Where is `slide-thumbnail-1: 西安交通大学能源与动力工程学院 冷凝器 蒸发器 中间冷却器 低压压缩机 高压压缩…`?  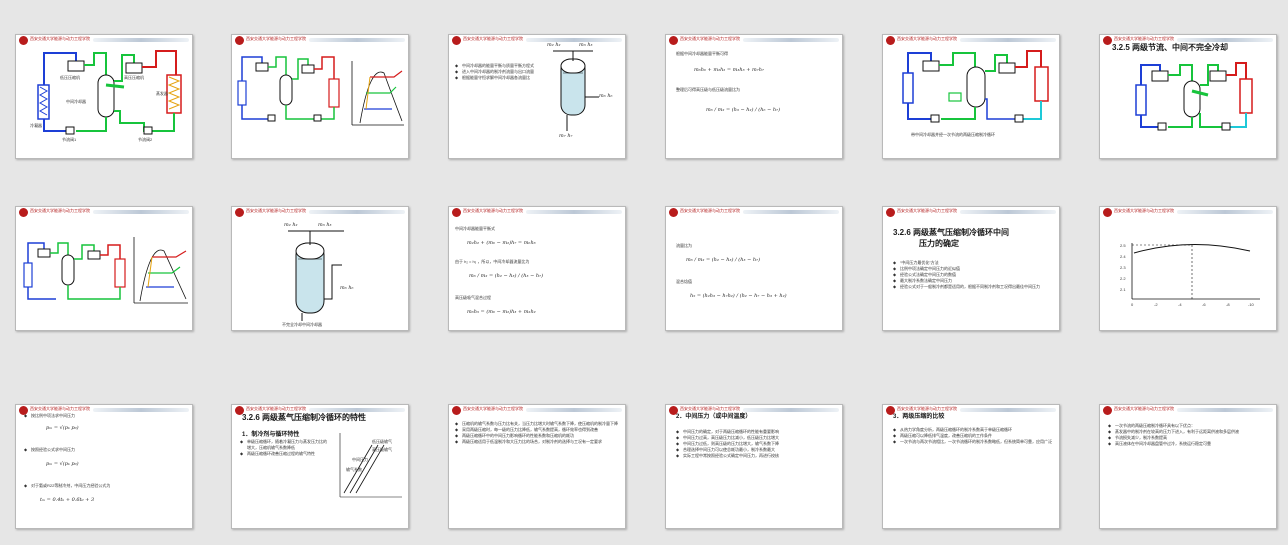
slide-thumbnail-1: 西安交通大学能源与动力工程学院 冷凝器 蒸发器 中间冷却器 低压压缩机 高压压缩… is located at coordinates (104, 96).